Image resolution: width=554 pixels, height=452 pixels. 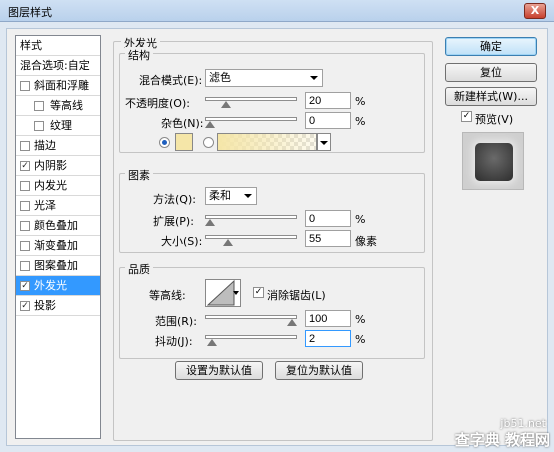 What do you see at coordinates (360, 319) in the screenshot?
I see `range-unit: %` at bounding box center [360, 319].